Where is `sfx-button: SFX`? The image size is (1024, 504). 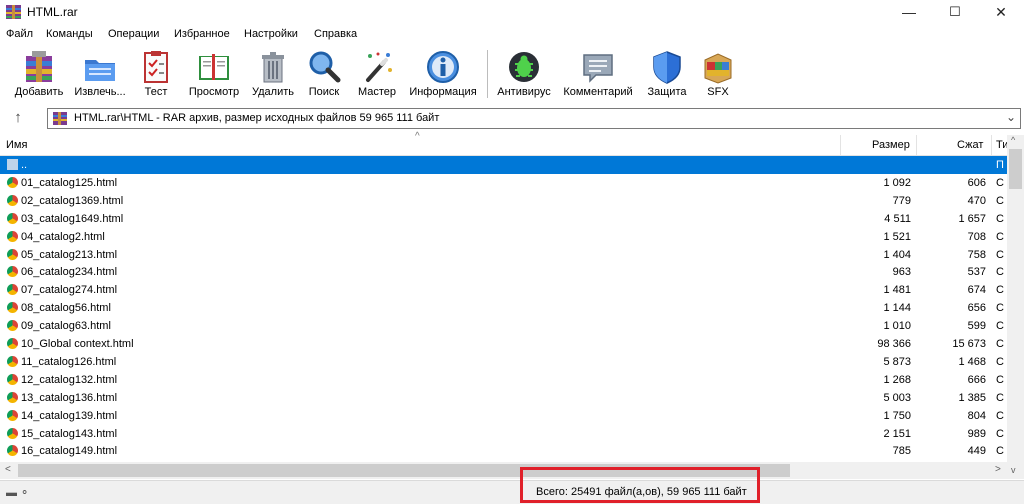
sfx-button: SFX is located at coordinates (718, 74).